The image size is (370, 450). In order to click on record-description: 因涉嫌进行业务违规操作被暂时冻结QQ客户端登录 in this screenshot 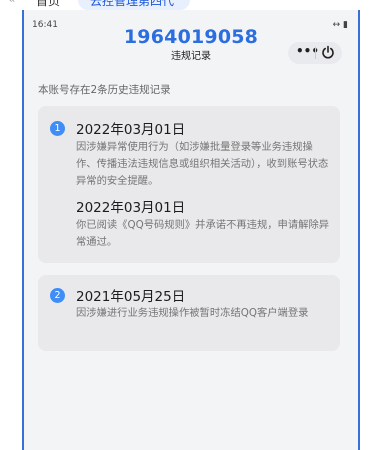, I will do `click(192, 313)`.